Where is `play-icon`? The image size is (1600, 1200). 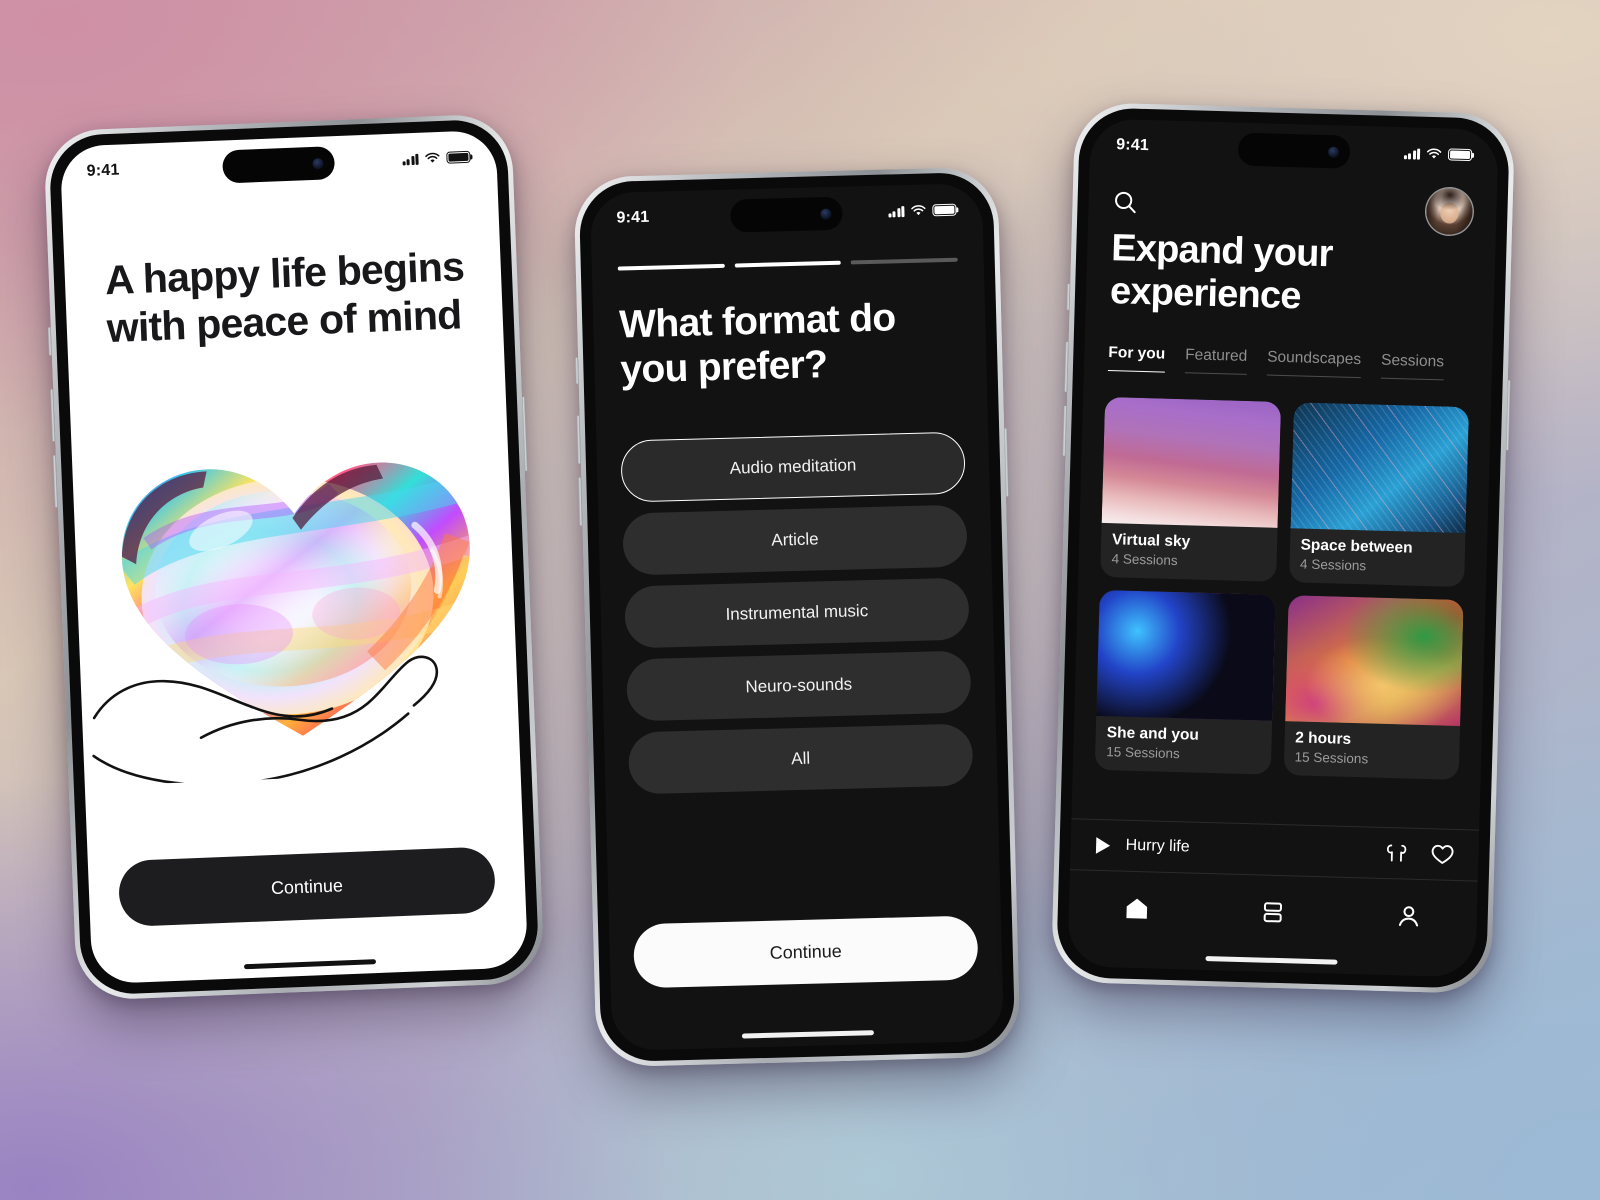 play-icon is located at coordinates (1103, 844).